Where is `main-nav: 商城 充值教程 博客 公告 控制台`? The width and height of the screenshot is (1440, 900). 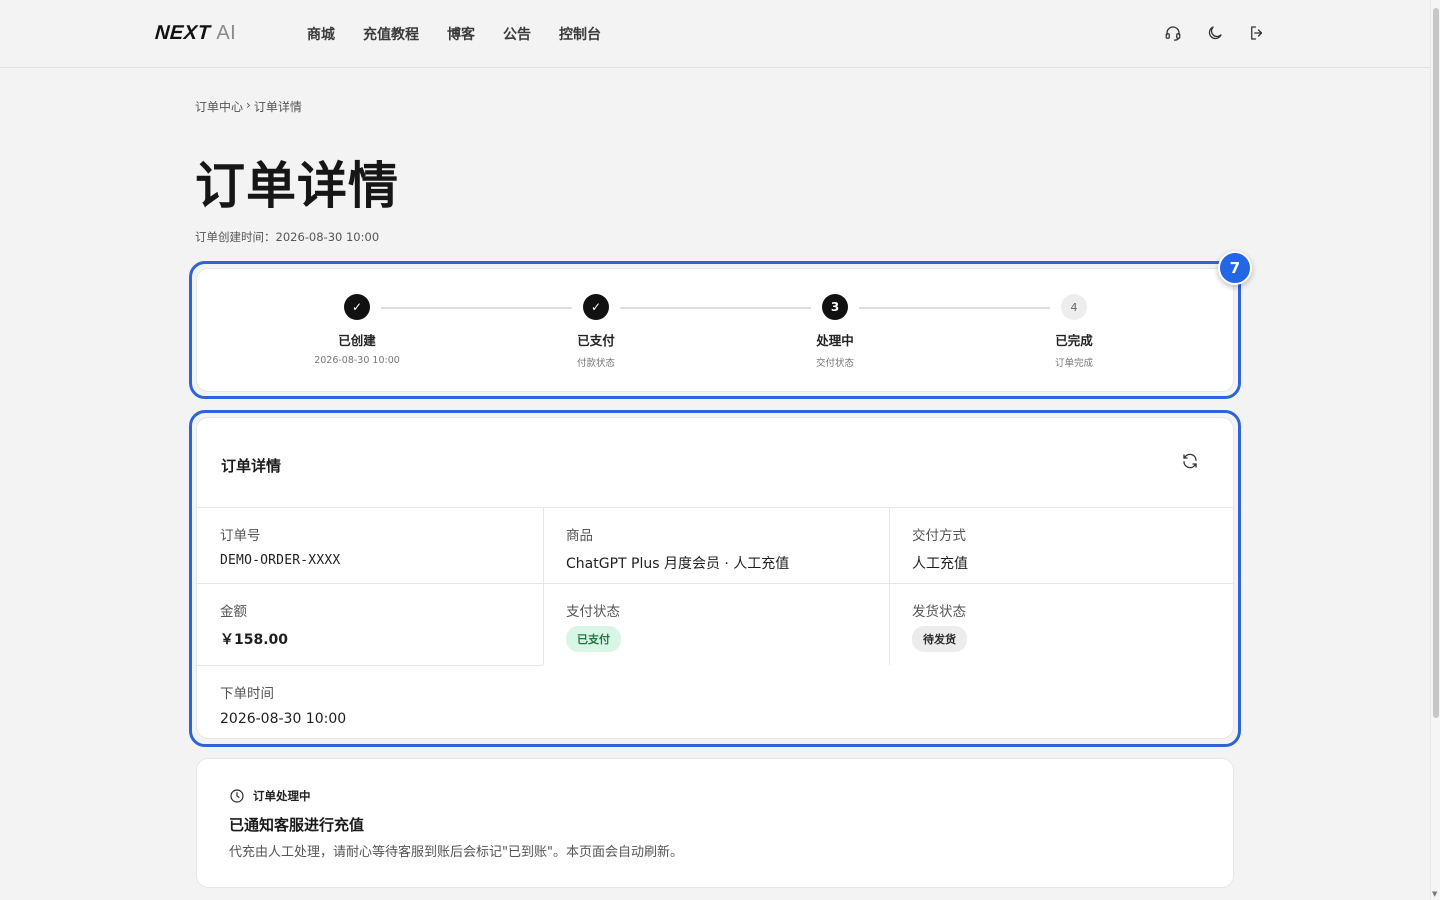 main-nav: 商城 充值教程 博客 公告 控制台 is located at coordinates (454, 34).